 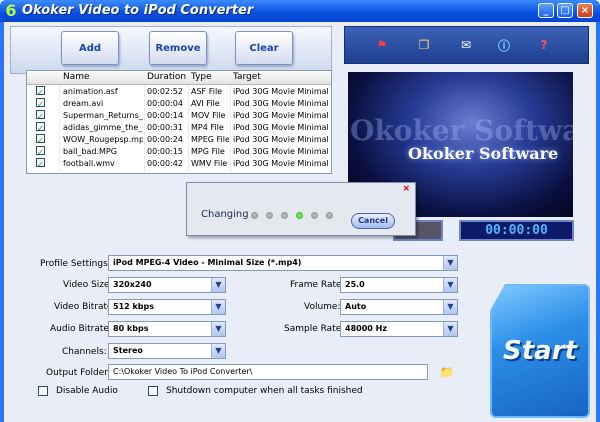 I want to click on app-logo-icon: 6, so click(x=11, y=10).